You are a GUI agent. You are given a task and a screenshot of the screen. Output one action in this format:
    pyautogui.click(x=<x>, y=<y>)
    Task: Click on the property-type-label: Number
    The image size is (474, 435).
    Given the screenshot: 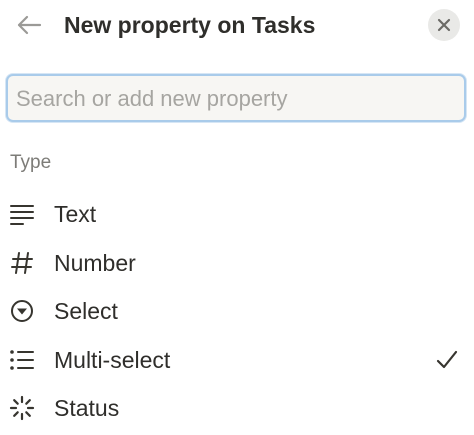 What is the action you would take?
    pyautogui.click(x=95, y=263)
    